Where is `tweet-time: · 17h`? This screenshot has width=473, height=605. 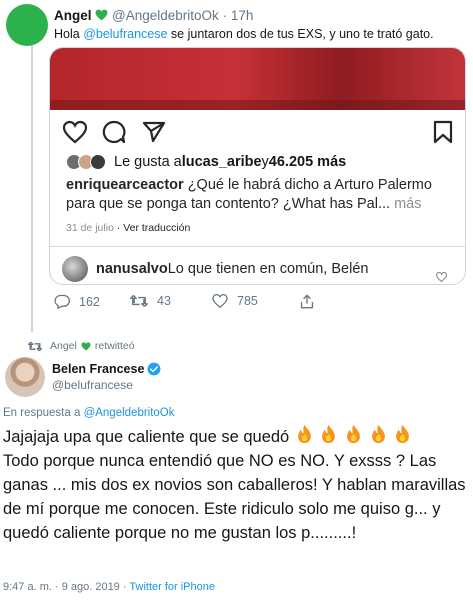 tweet-time: · 17h is located at coordinates (238, 15).